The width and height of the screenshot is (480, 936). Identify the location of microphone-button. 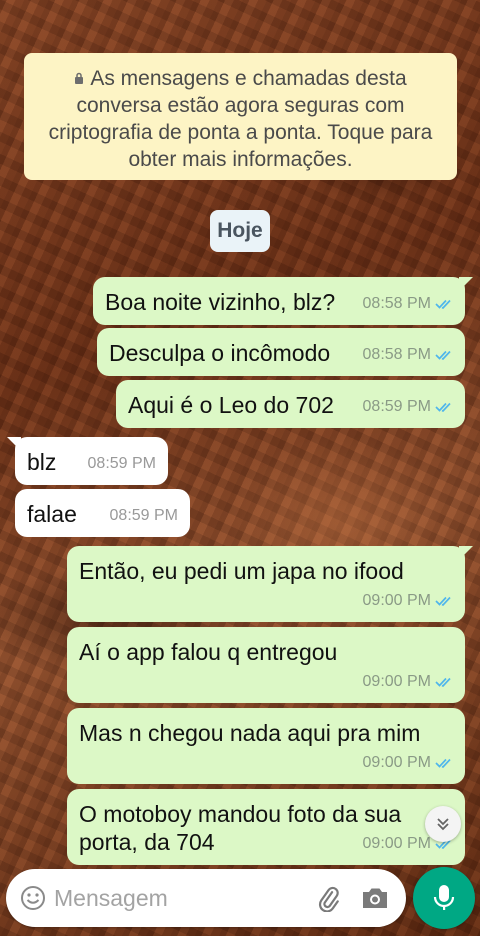
(444, 898).